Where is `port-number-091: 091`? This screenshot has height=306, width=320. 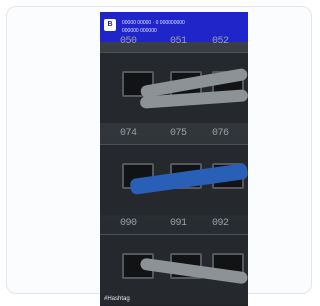
port-number-091: 091 is located at coordinates (178, 223).